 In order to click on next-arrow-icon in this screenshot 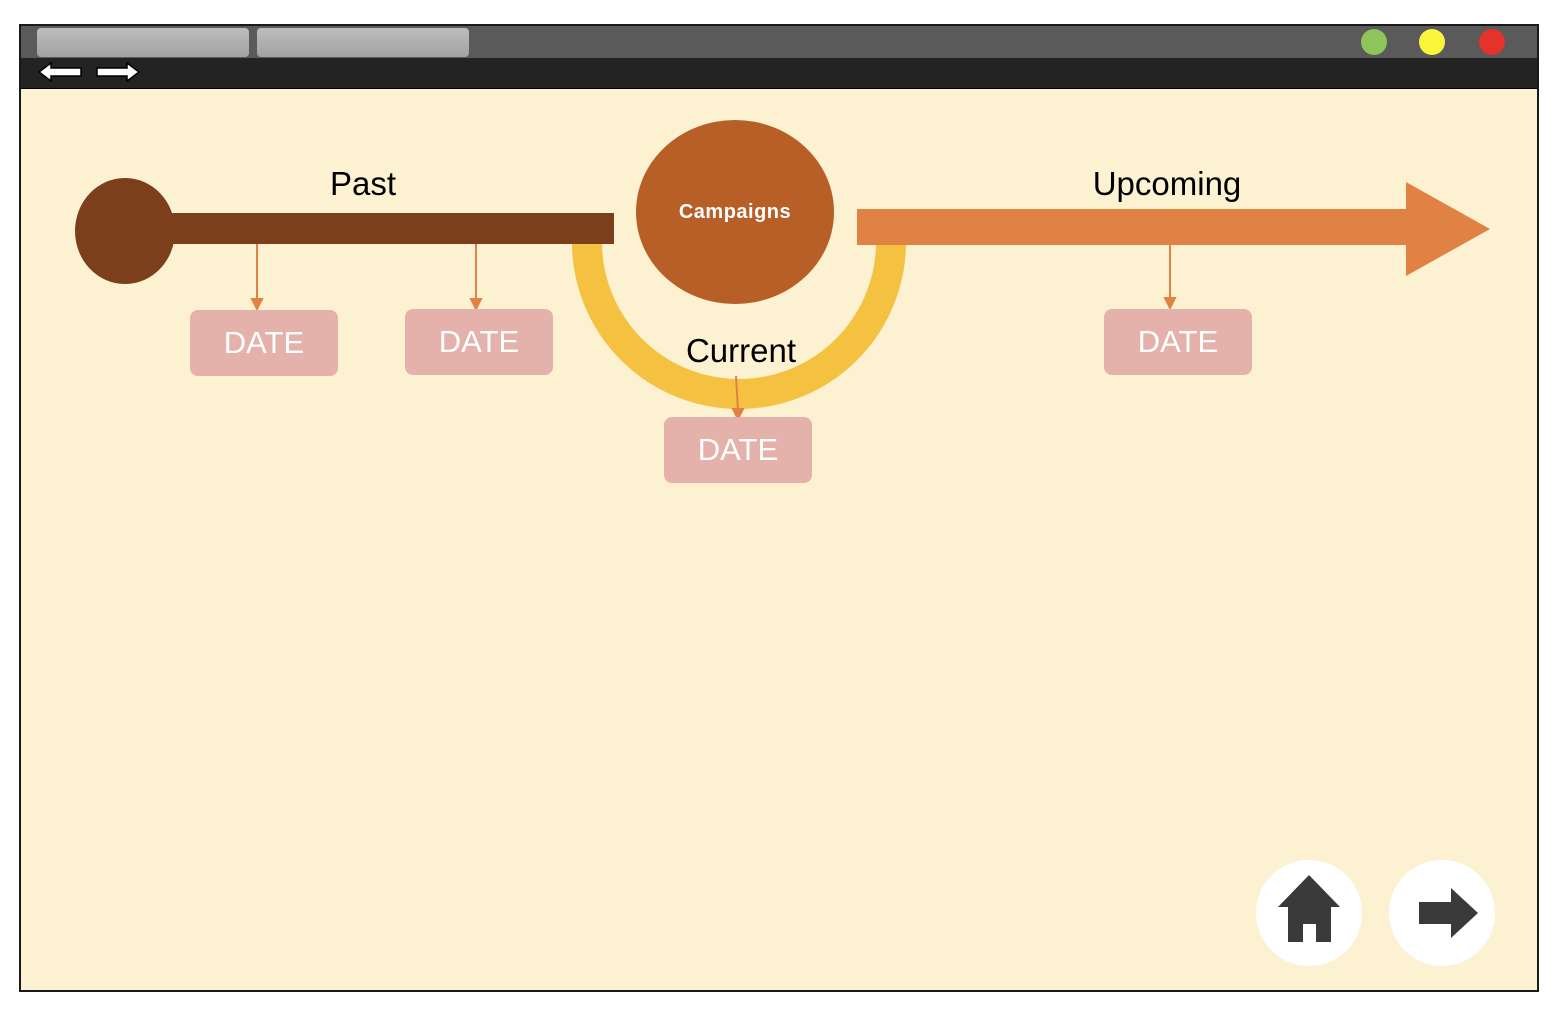, I will do `click(1448, 913)`.